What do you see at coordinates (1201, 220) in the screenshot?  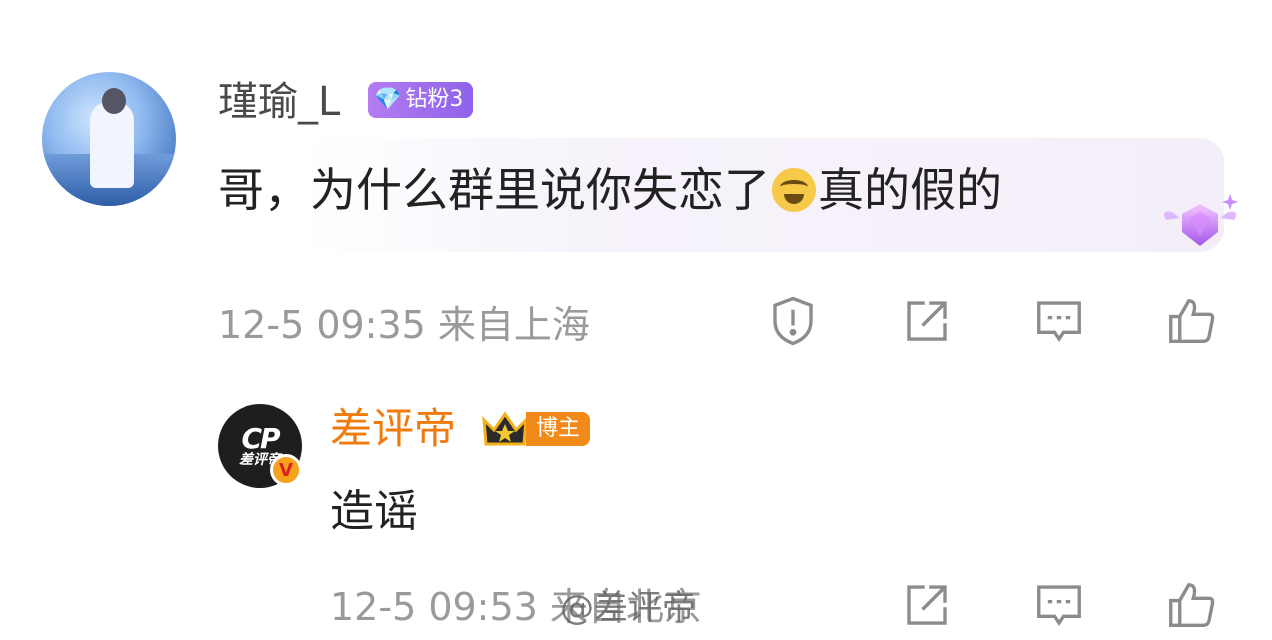 I see `diamond-fan-decoration-icon` at bounding box center [1201, 220].